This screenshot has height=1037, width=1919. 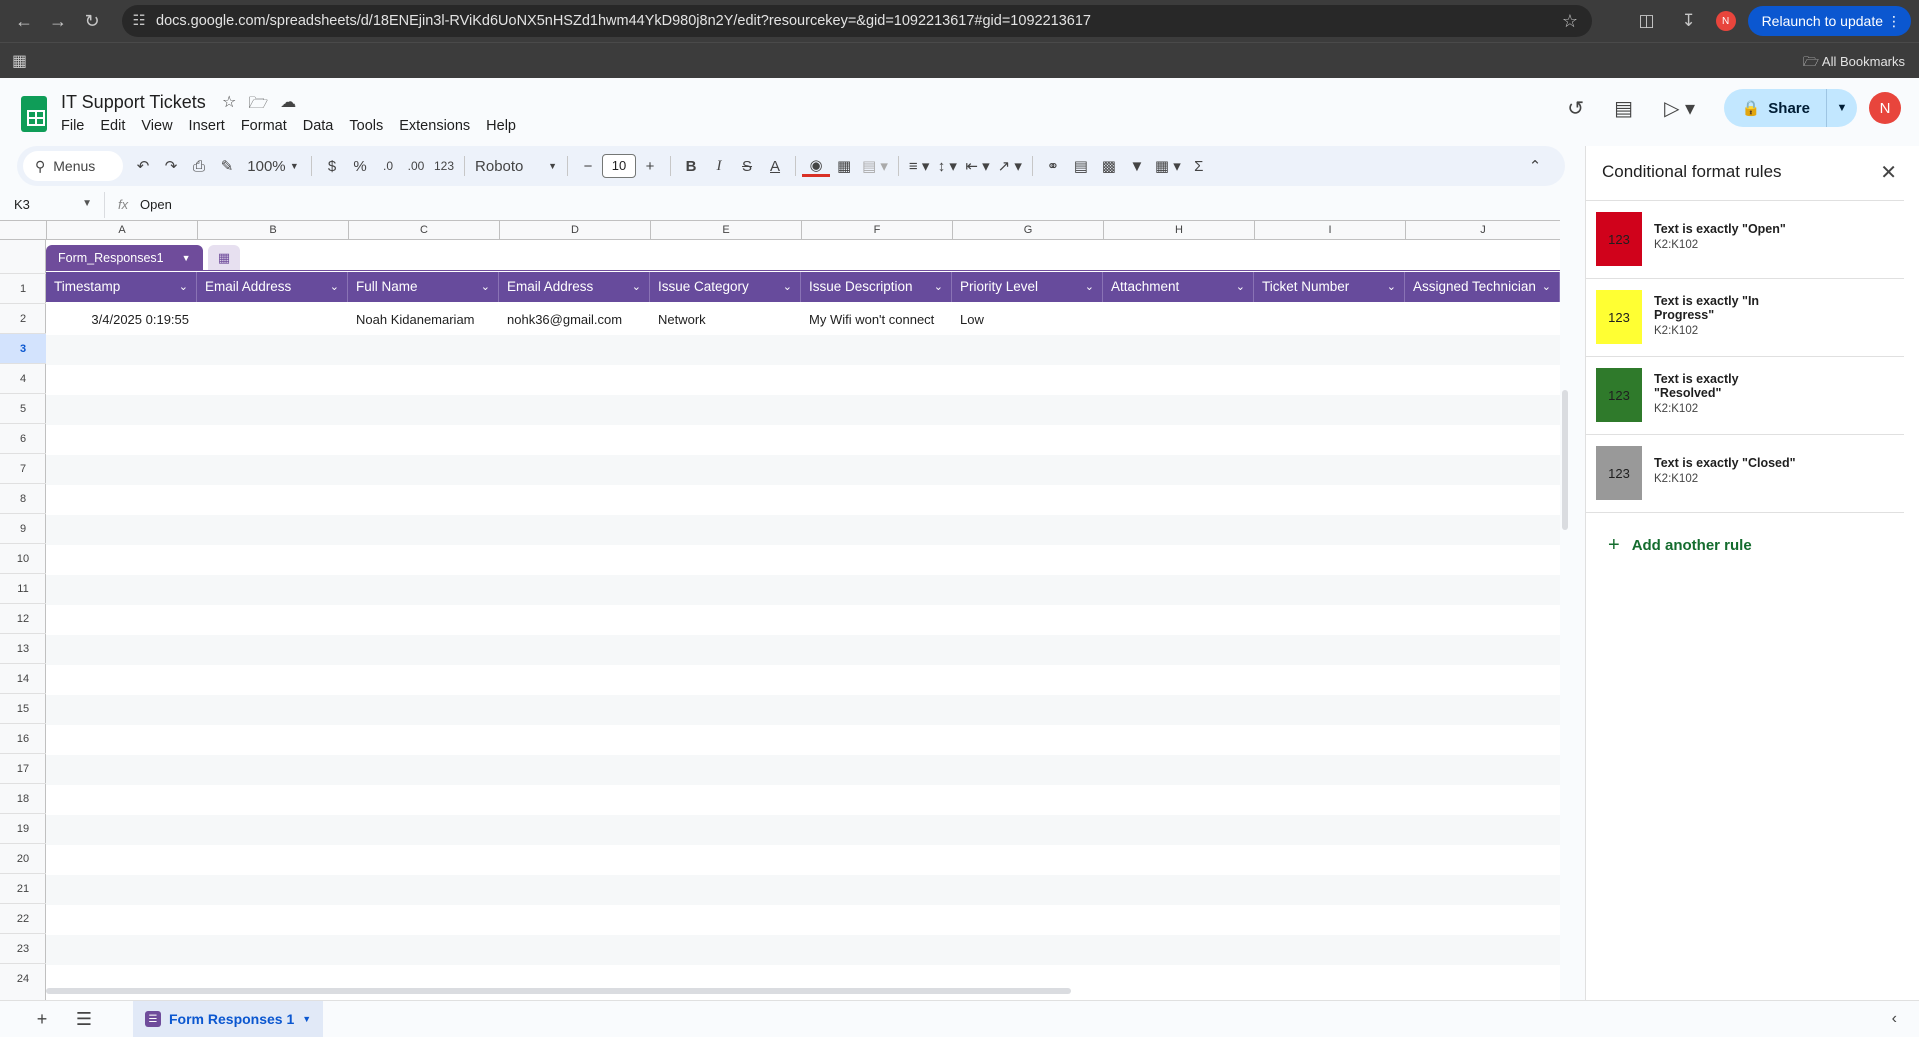 I want to click on menu-file: File, so click(x=72, y=126).